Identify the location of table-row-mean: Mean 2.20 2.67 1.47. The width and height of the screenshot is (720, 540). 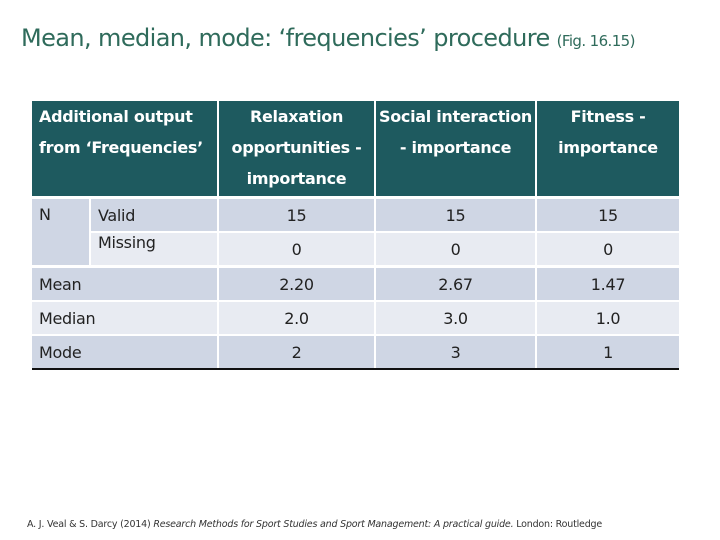
(356, 283).